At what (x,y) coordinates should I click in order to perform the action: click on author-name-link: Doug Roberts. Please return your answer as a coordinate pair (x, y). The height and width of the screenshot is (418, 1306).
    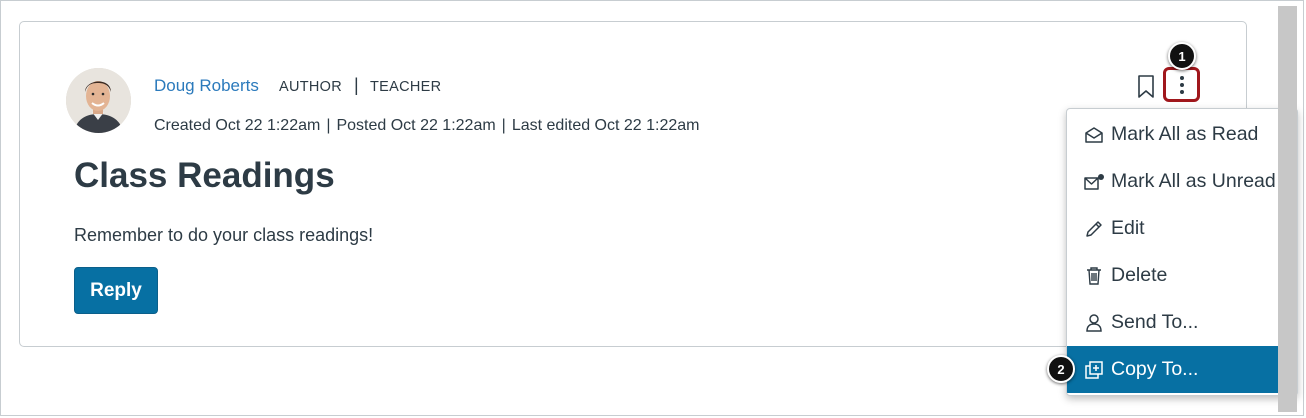
    Looking at the image, I should click on (206, 86).